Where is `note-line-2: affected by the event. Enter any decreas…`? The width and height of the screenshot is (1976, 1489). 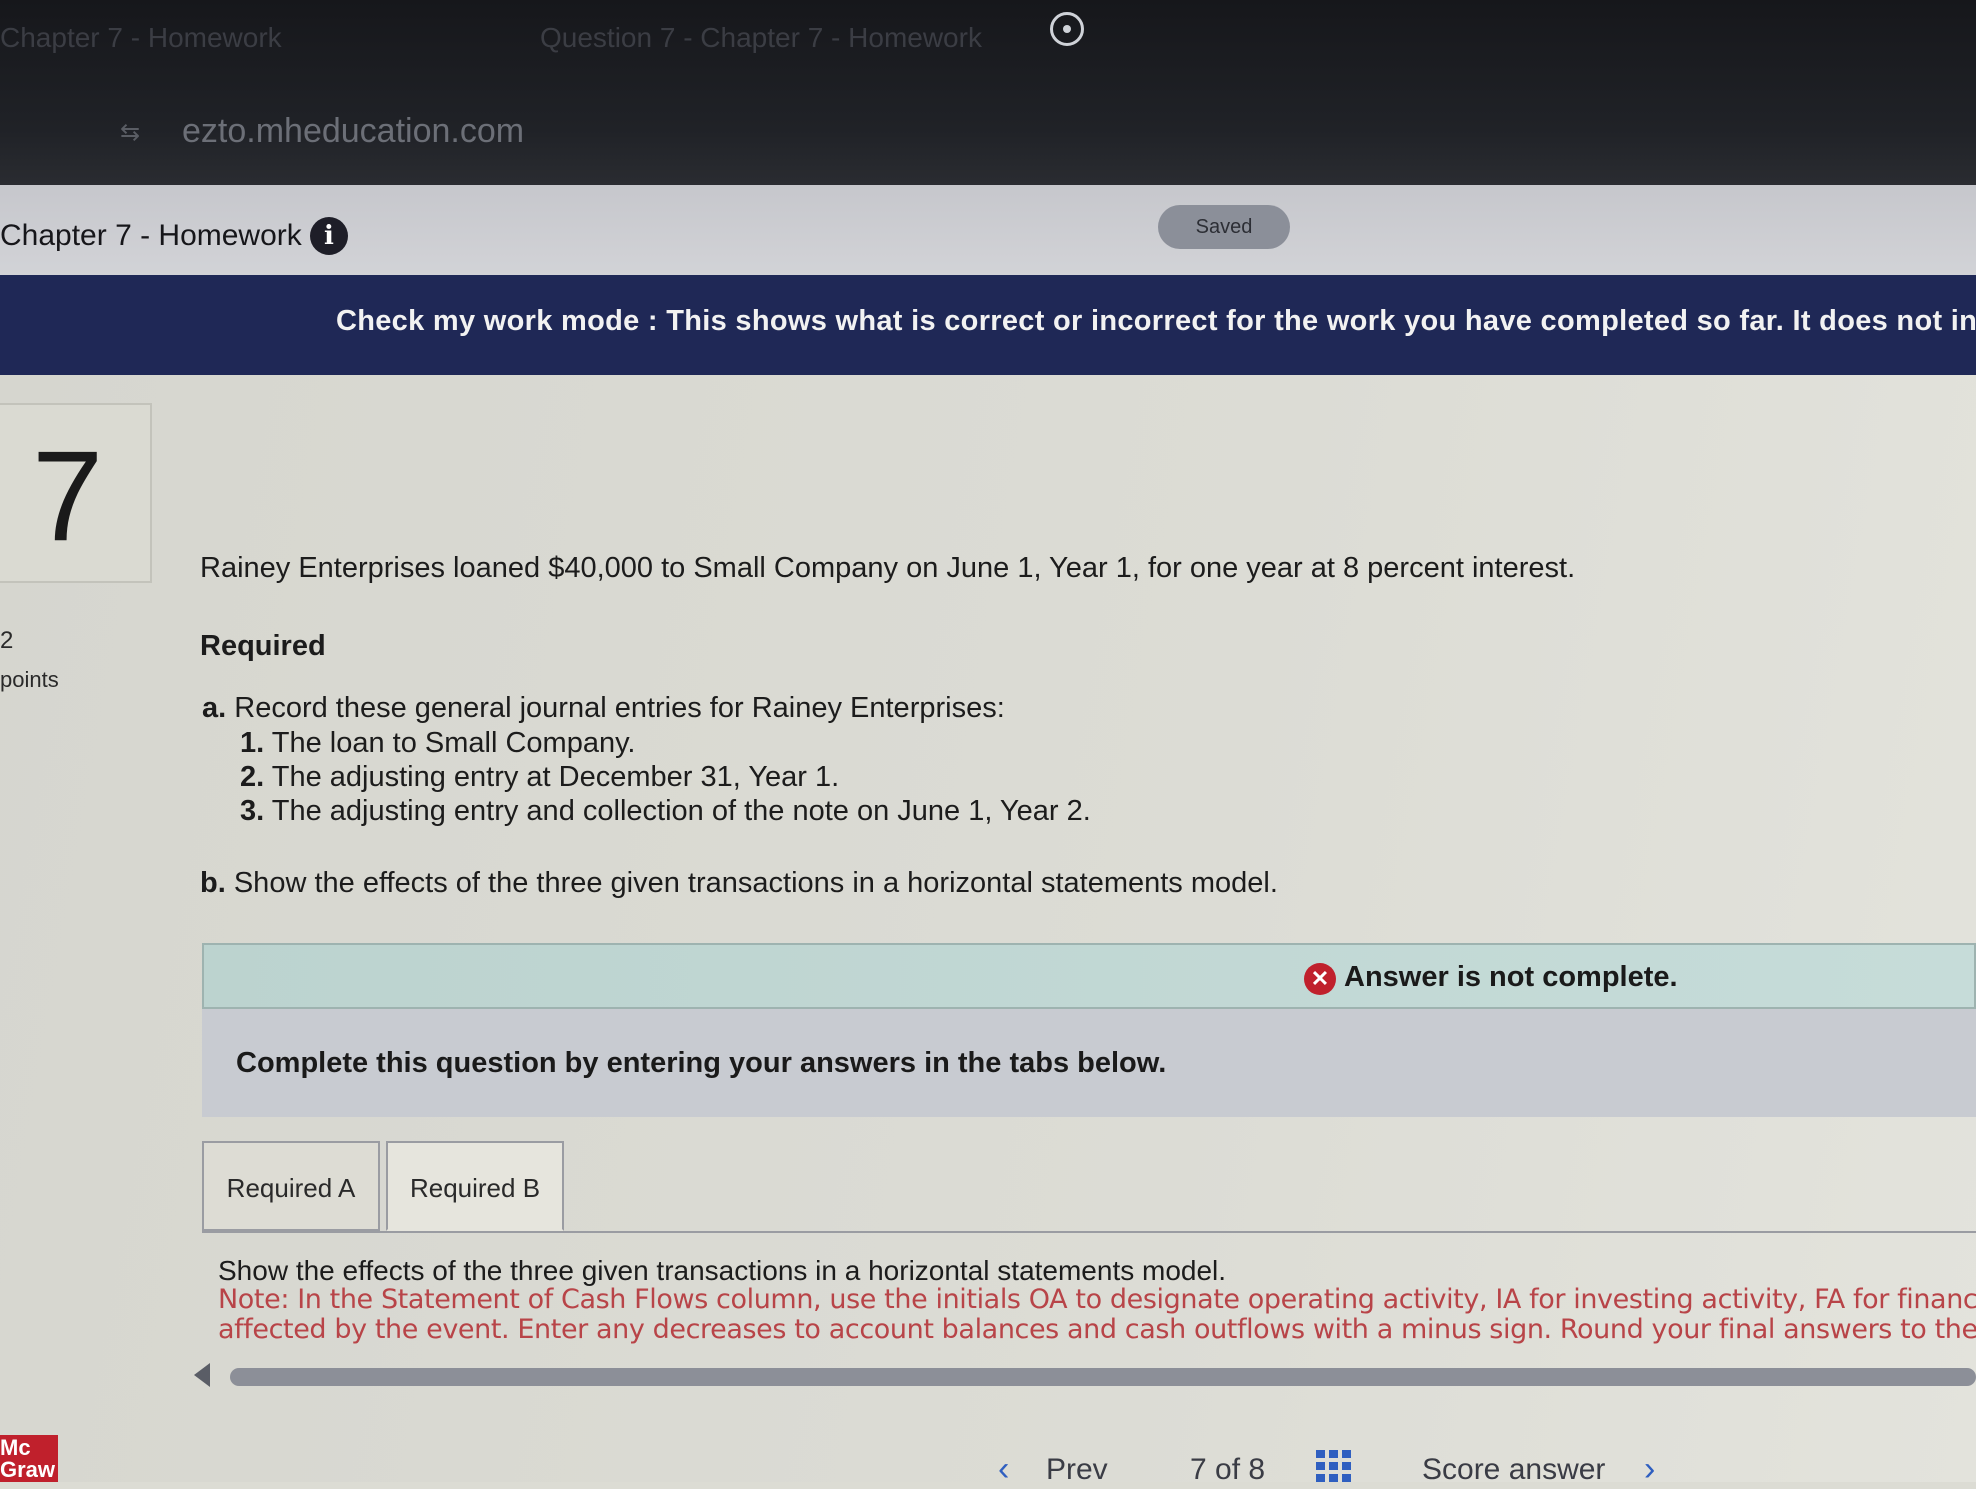 note-line-2: affected by the event. Enter any decreas… is located at coordinates (1097, 1329).